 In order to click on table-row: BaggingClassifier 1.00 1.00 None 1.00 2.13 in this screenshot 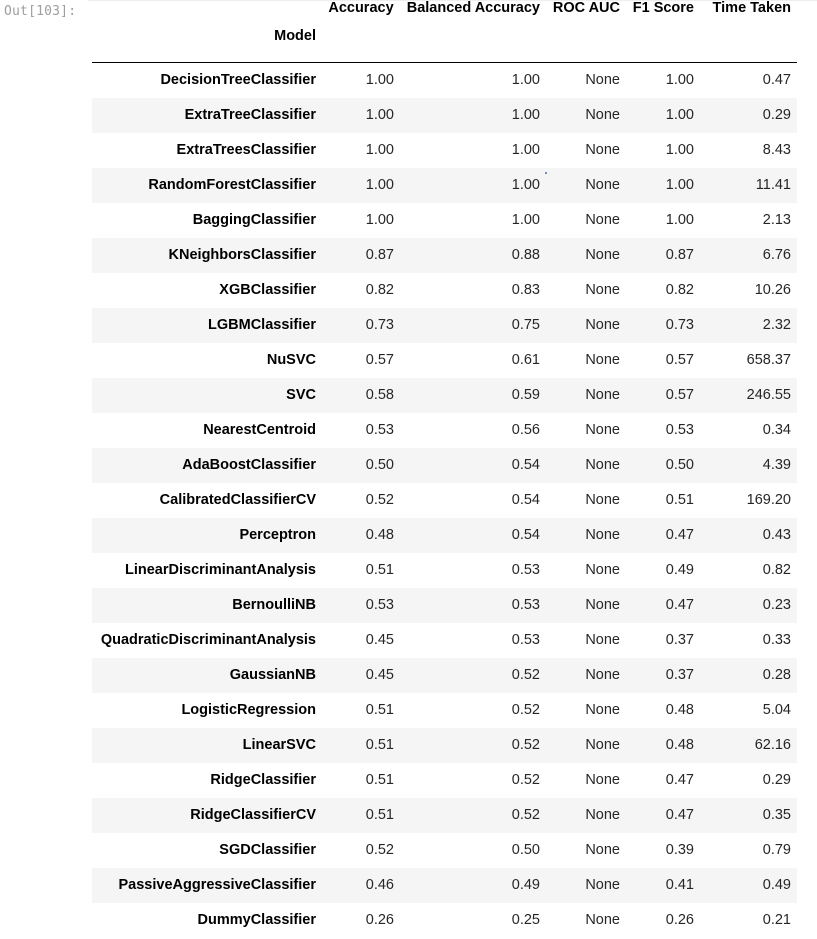, I will do `click(444, 220)`.